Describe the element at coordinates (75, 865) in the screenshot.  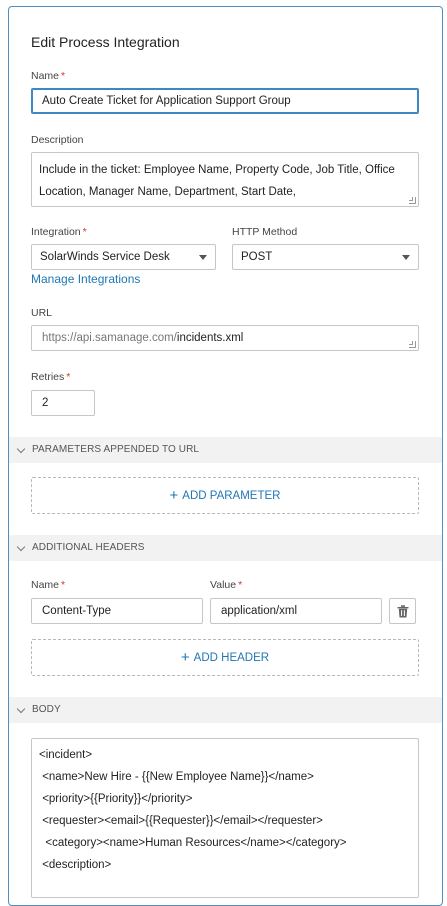
I see `body-line: <description>` at that location.